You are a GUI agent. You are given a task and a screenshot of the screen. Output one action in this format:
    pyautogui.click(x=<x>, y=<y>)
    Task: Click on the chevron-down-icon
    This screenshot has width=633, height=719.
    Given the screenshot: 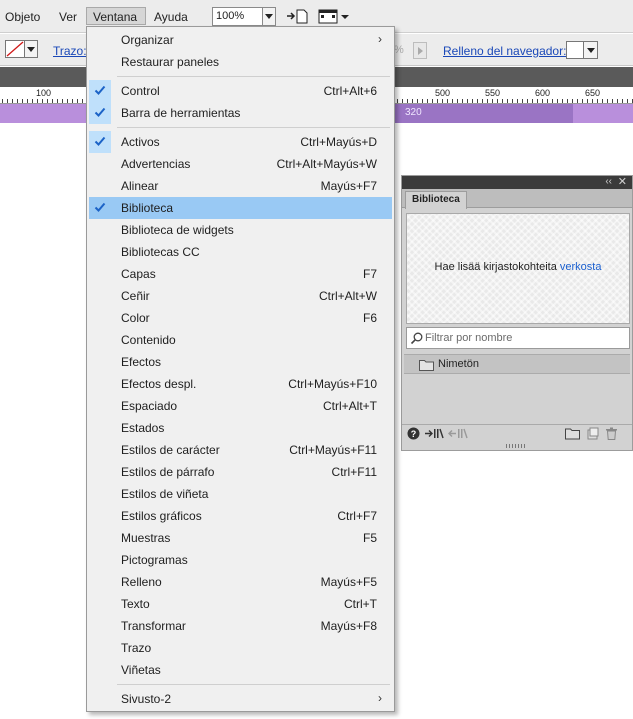 What is the action you would take?
    pyautogui.click(x=268, y=16)
    